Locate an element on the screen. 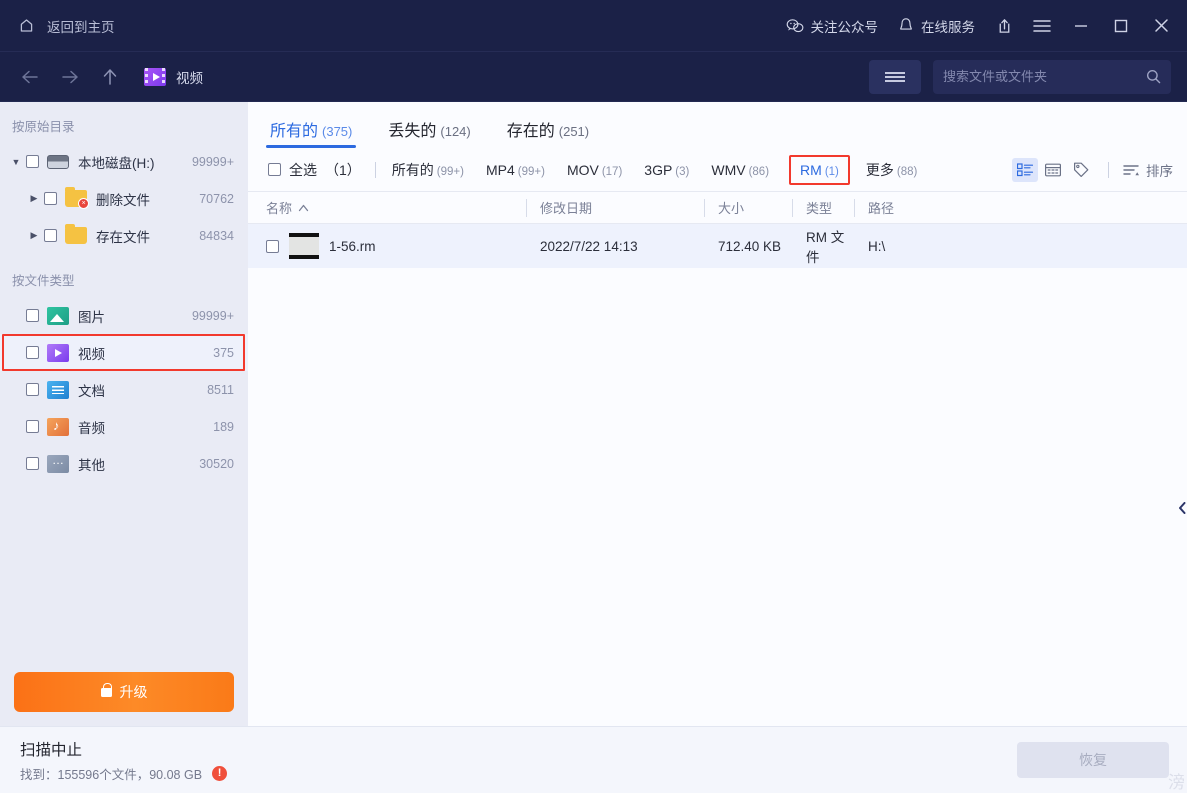  recover-label: 恢复 is located at coordinates (1093, 760).